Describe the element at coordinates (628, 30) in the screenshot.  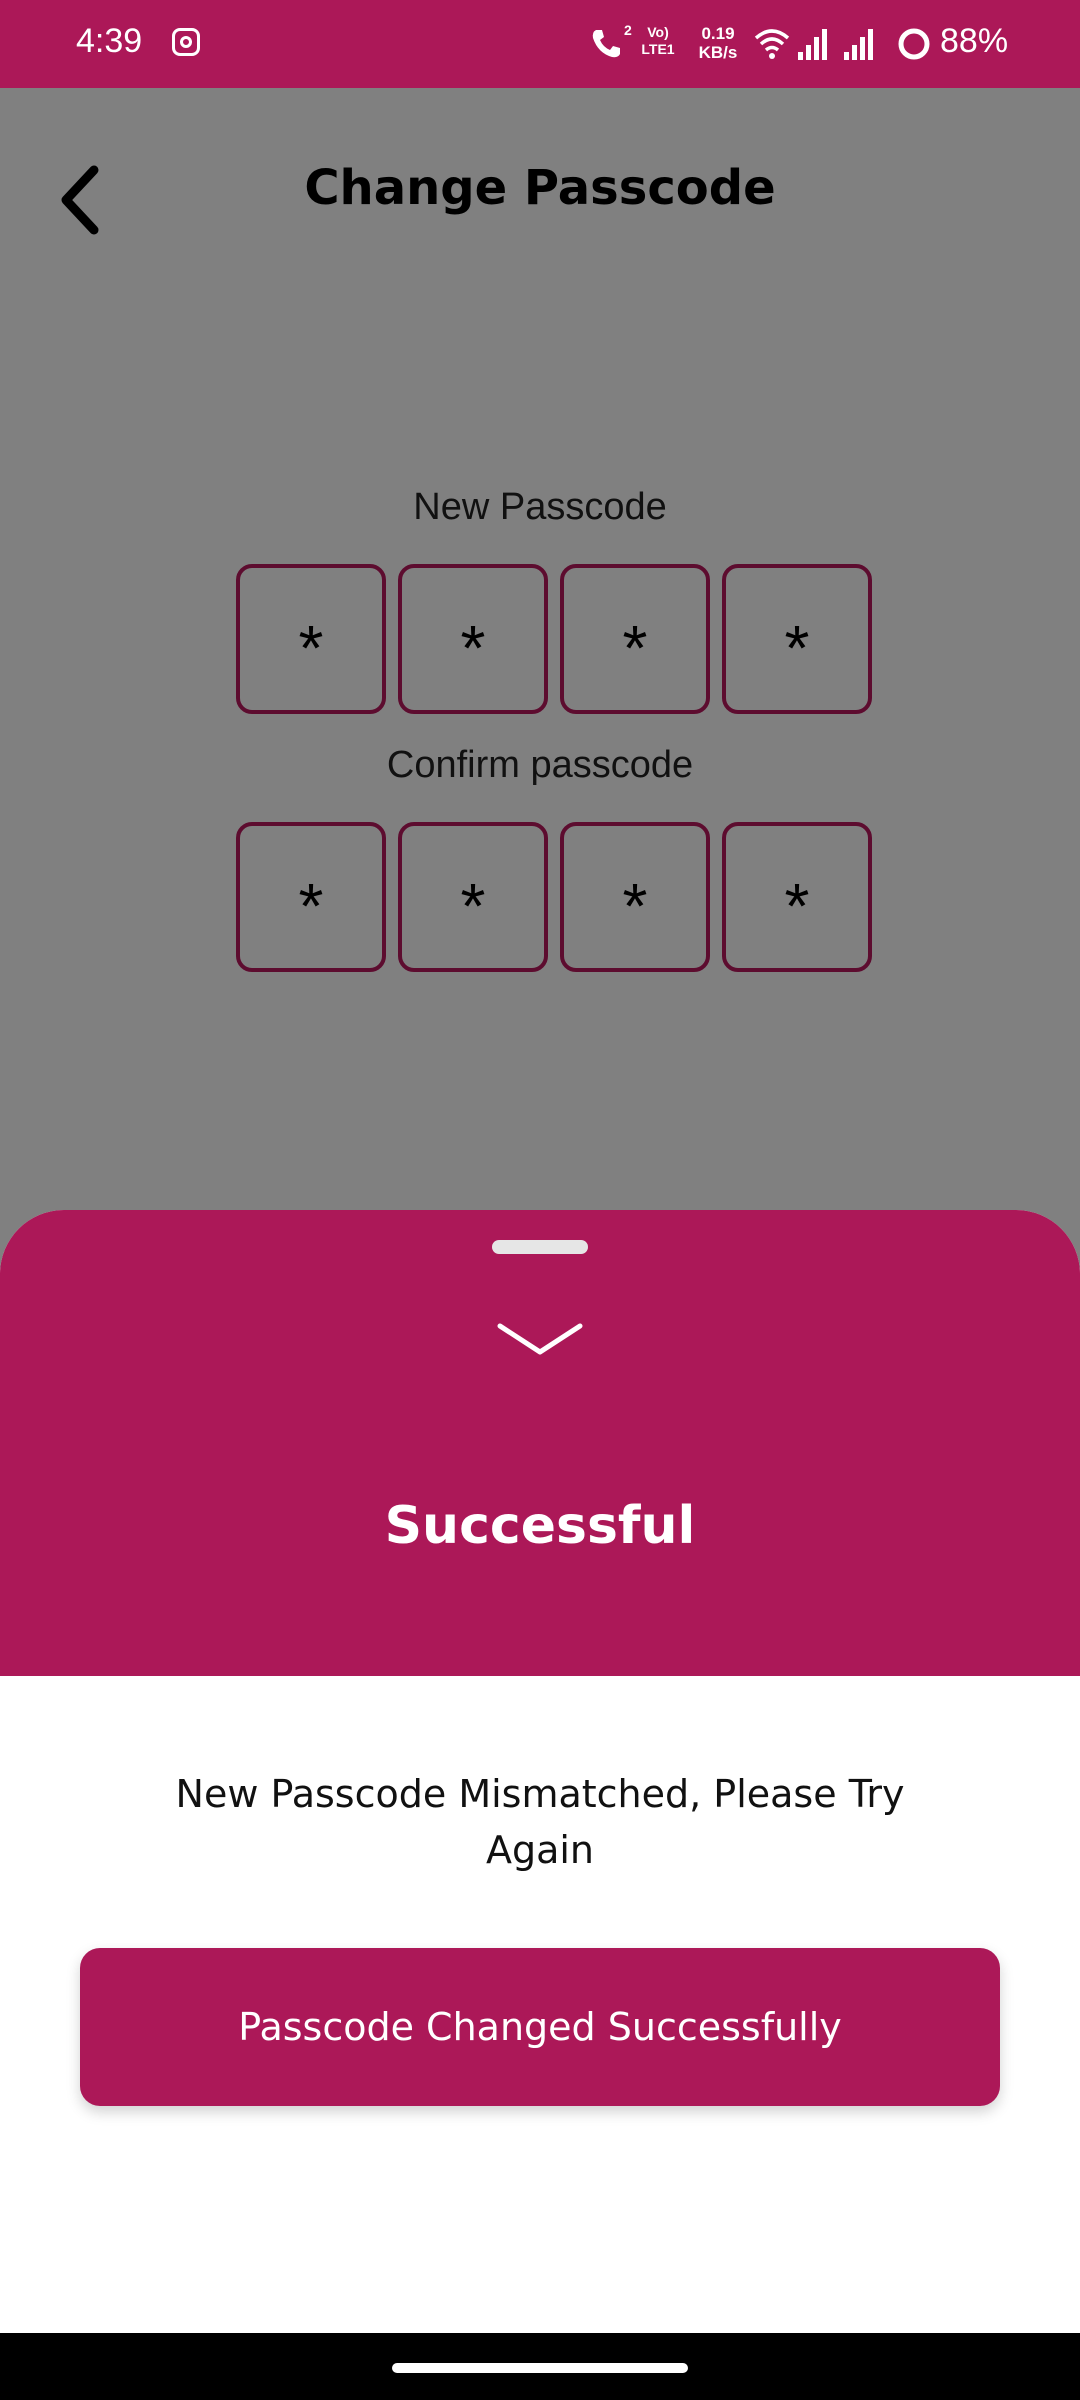
I see `call-sim-number: 2` at that location.